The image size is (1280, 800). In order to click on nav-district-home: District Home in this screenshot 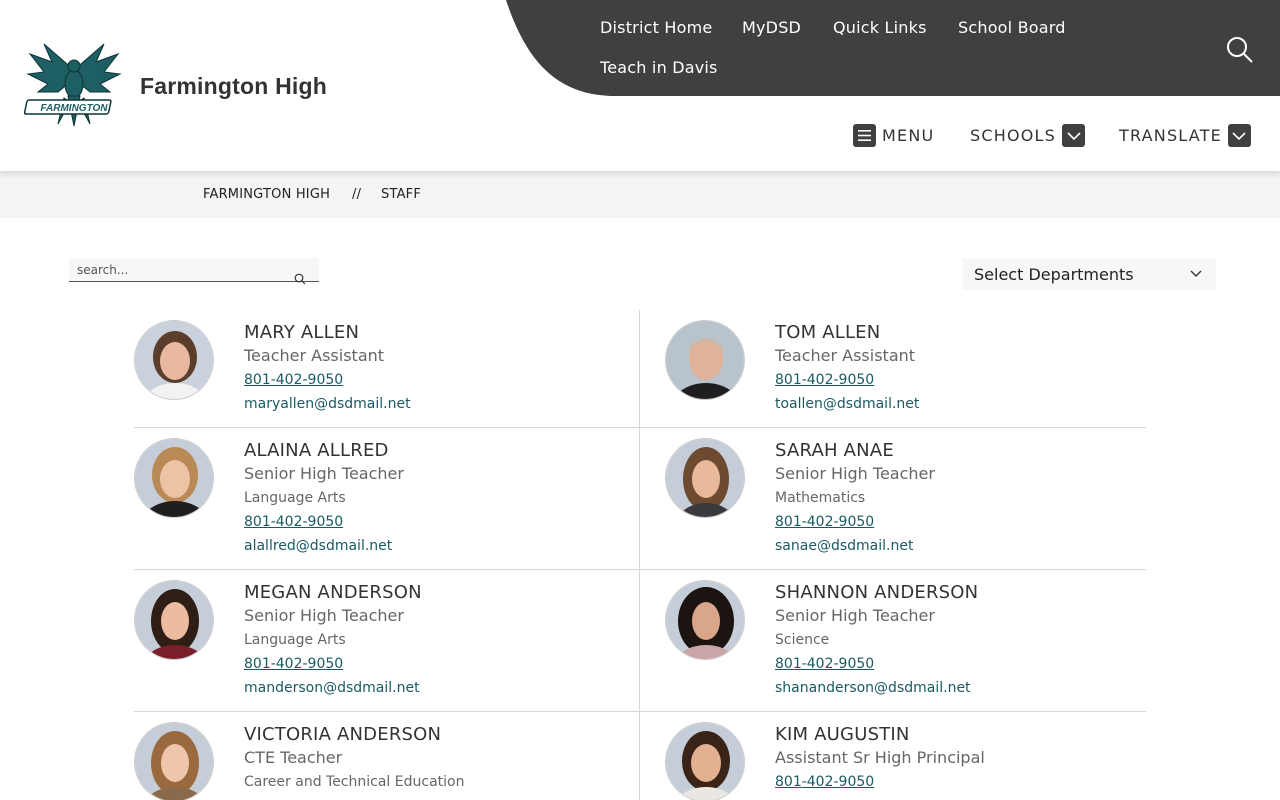, I will do `click(656, 27)`.